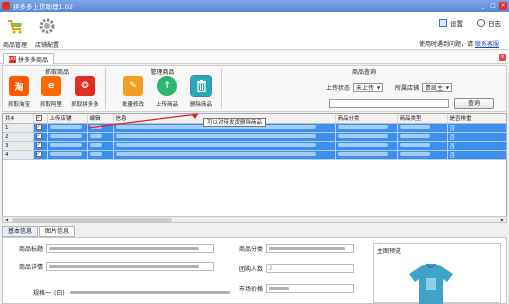 This screenshot has width=509, height=304. Describe the element at coordinates (18, 128) in the screenshot. I see `row-number: 1` at that location.